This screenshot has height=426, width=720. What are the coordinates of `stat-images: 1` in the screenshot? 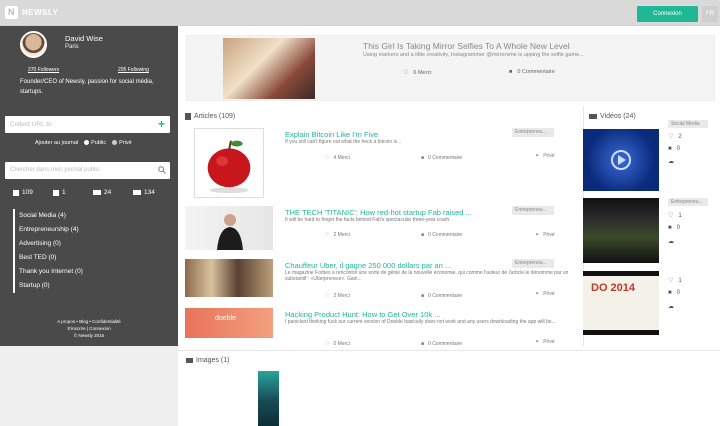 It's located at (73, 192).